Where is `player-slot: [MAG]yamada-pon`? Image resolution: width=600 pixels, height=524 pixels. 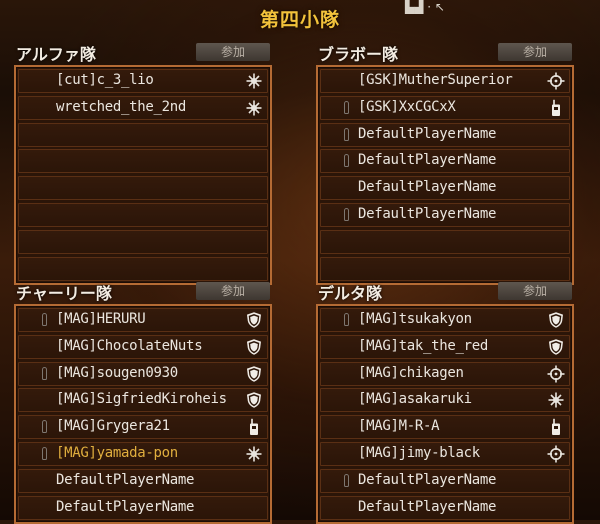
player-slot: [MAG]yamada-pon is located at coordinates (143, 453).